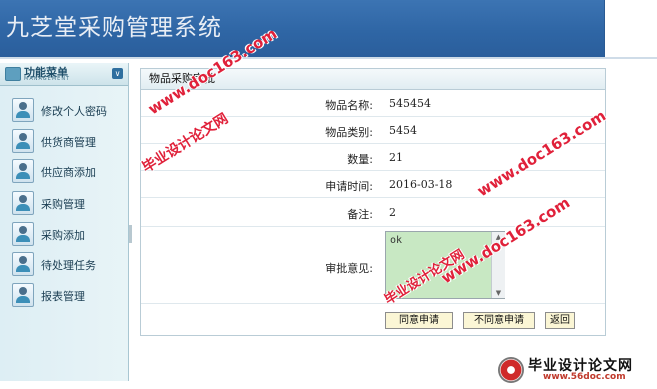 The width and height of the screenshot is (657, 389). Describe the element at coordinates (511, 370) in the screenshot. I see `logo-disc-icon` at that location.